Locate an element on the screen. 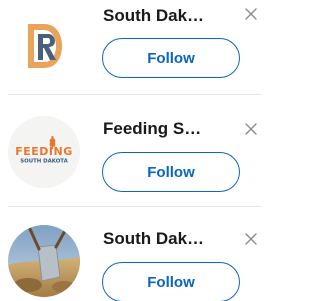 Image resolution: width=320 pixels, height=301 pixels. dor-logo-icon is located at coordinates (44, 46).